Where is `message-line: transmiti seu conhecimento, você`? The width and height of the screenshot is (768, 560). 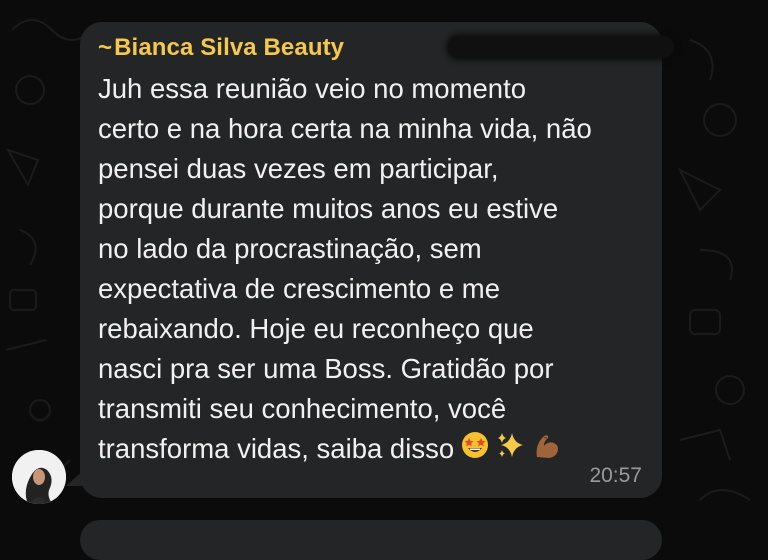 message-line: transmiti seu conhecimento, você is located at coordinates (302, 408).